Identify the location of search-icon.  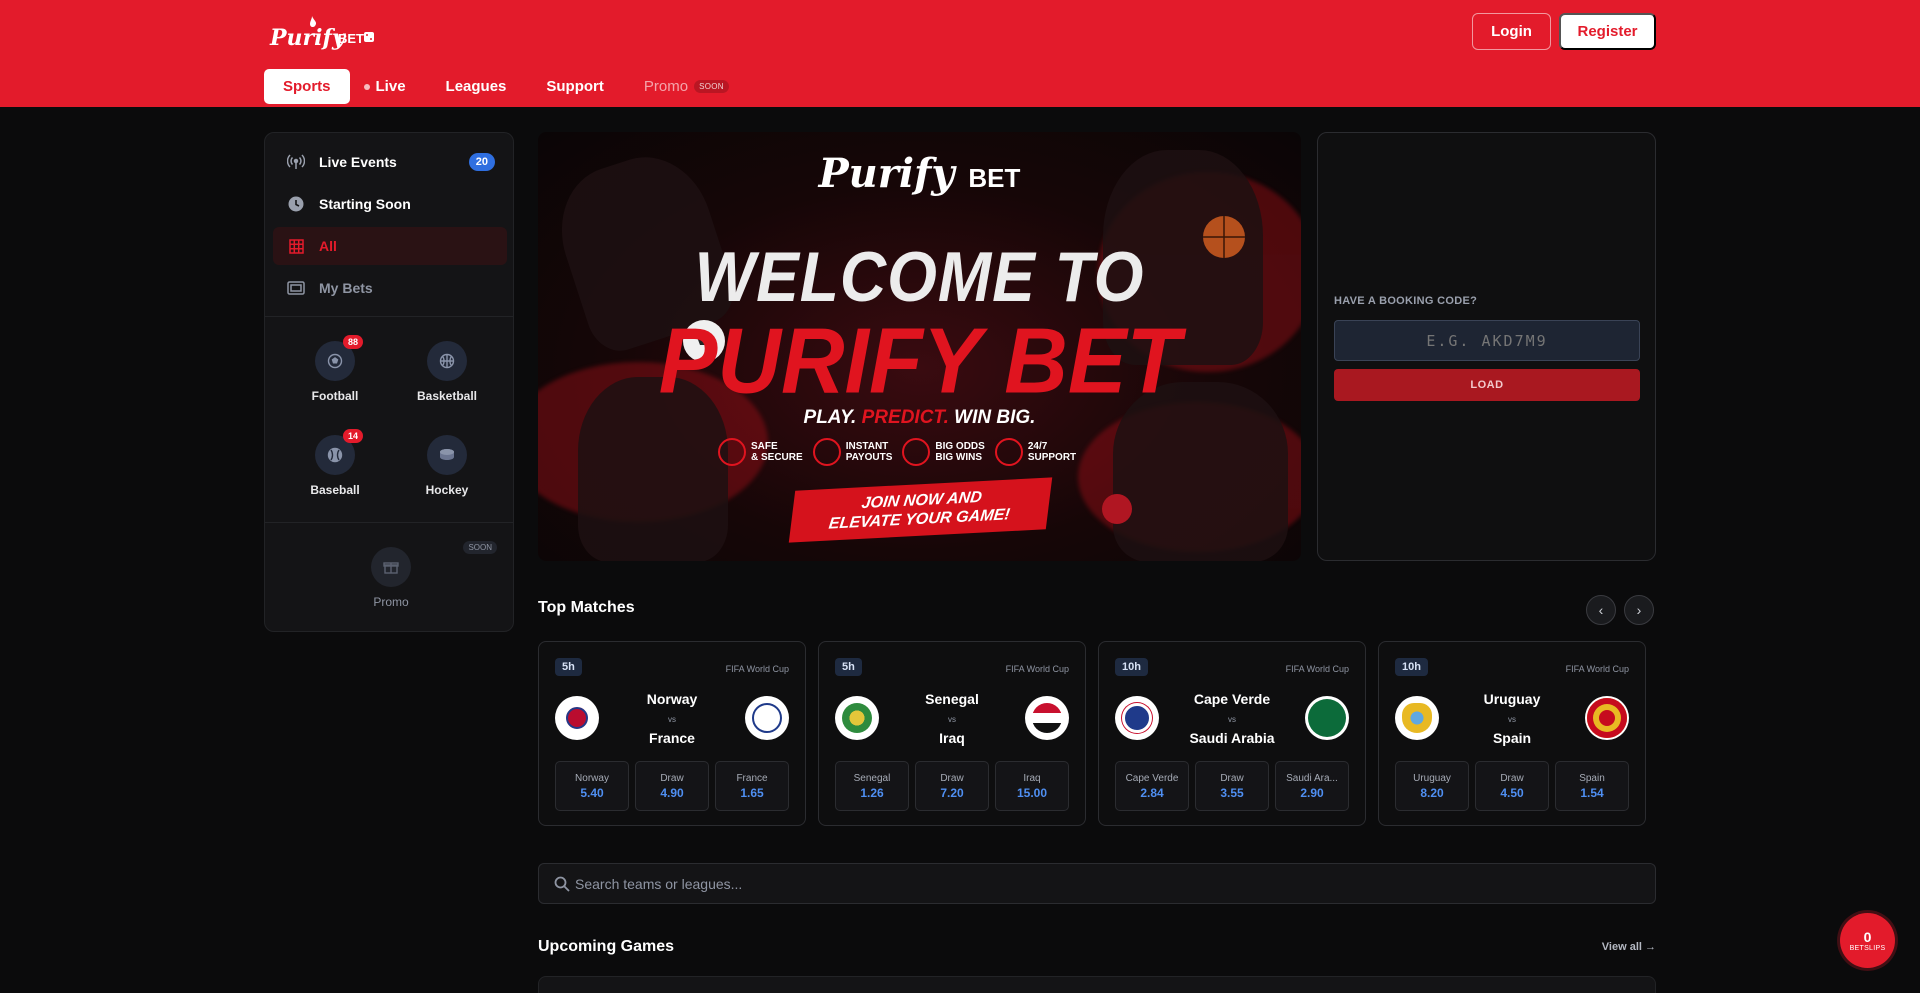
(562, 884).